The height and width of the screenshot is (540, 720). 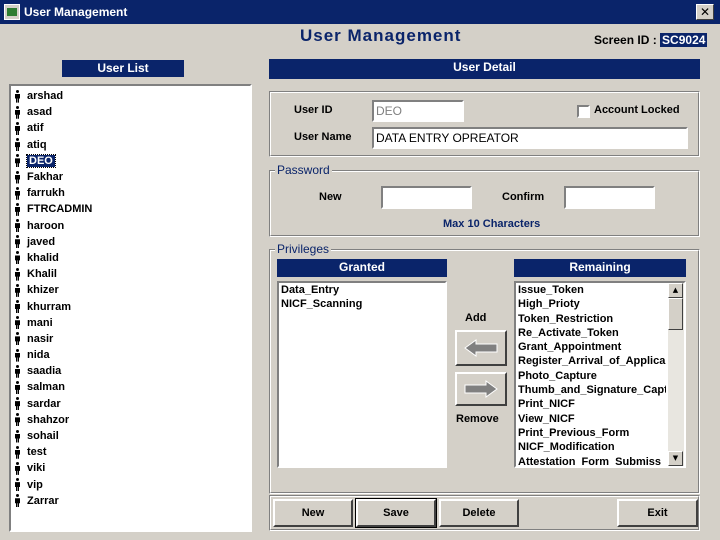 I want to click on user-name: haroon, so click(x=46, y=225).